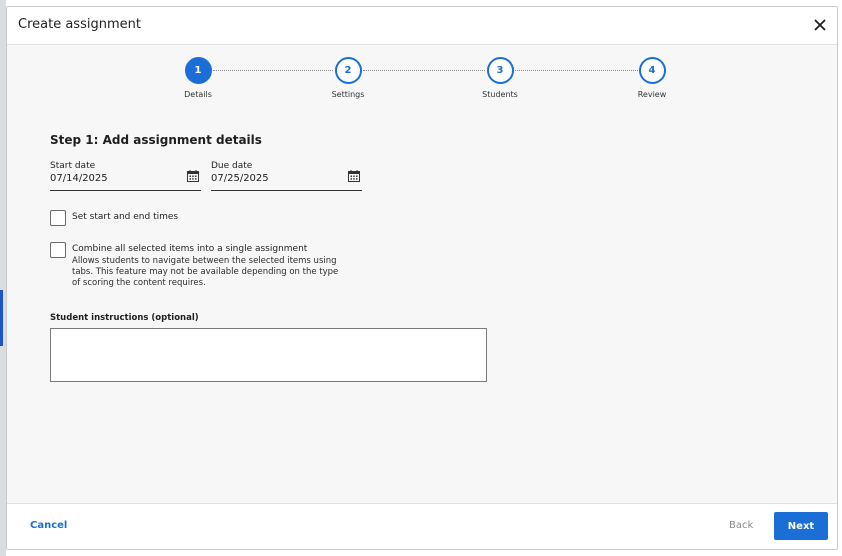 Image resolution: width=842 pixels, height=556 pixels. Describe the element at coordinates (124, 318) in the screenshot. I see `instructions-label: Student instructions (optional)` at that location.